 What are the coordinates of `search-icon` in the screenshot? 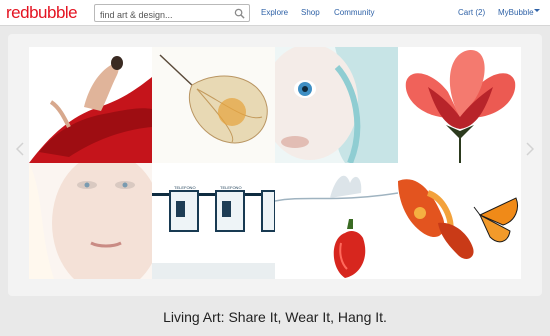 It's located at (239, 13).